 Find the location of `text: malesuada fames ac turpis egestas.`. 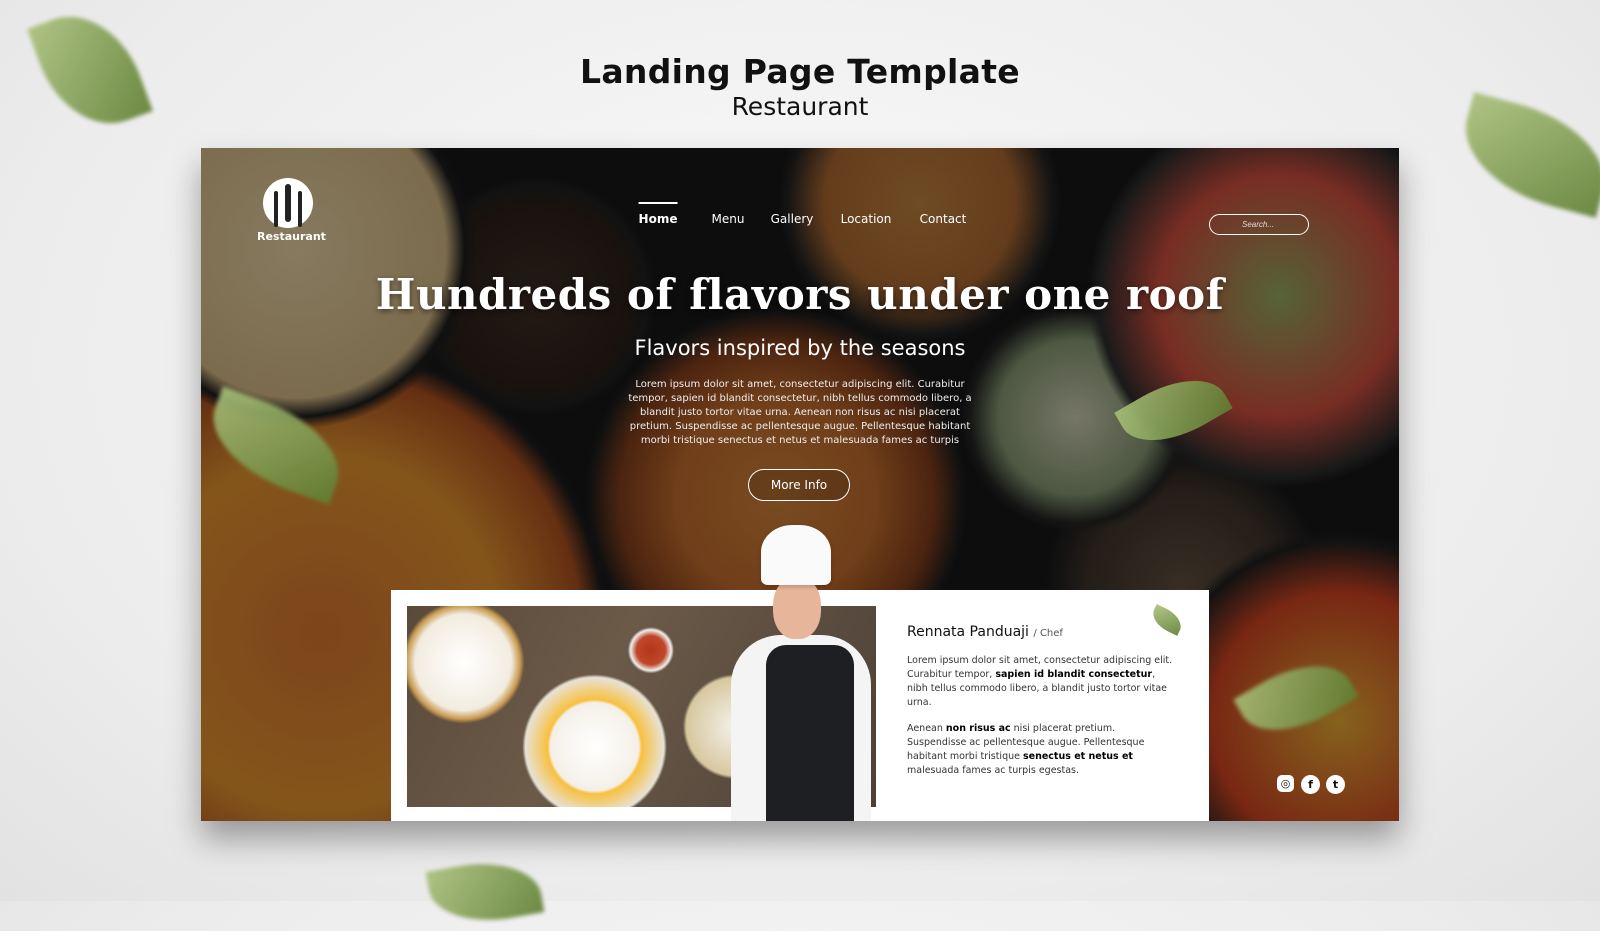

text: malesuada fames ac turpis egestas. is located at coordinates (993, 770).